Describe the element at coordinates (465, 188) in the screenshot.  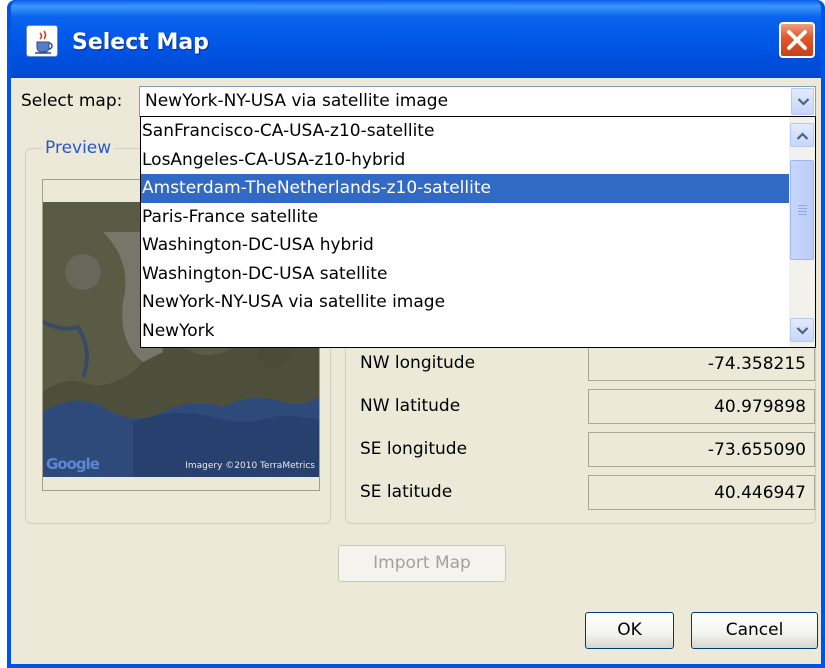
I see `dropdown-item-selected: Amsterdam-TheNetherlands-z10-satellite` at that location.